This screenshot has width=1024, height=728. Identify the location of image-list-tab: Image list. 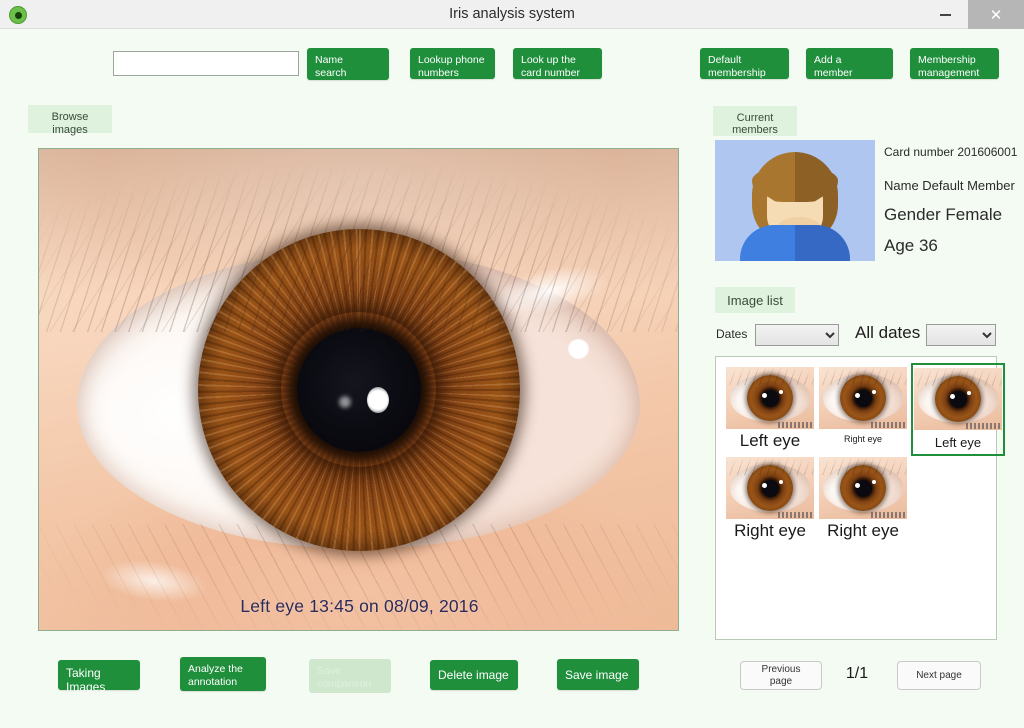
(755, 300).